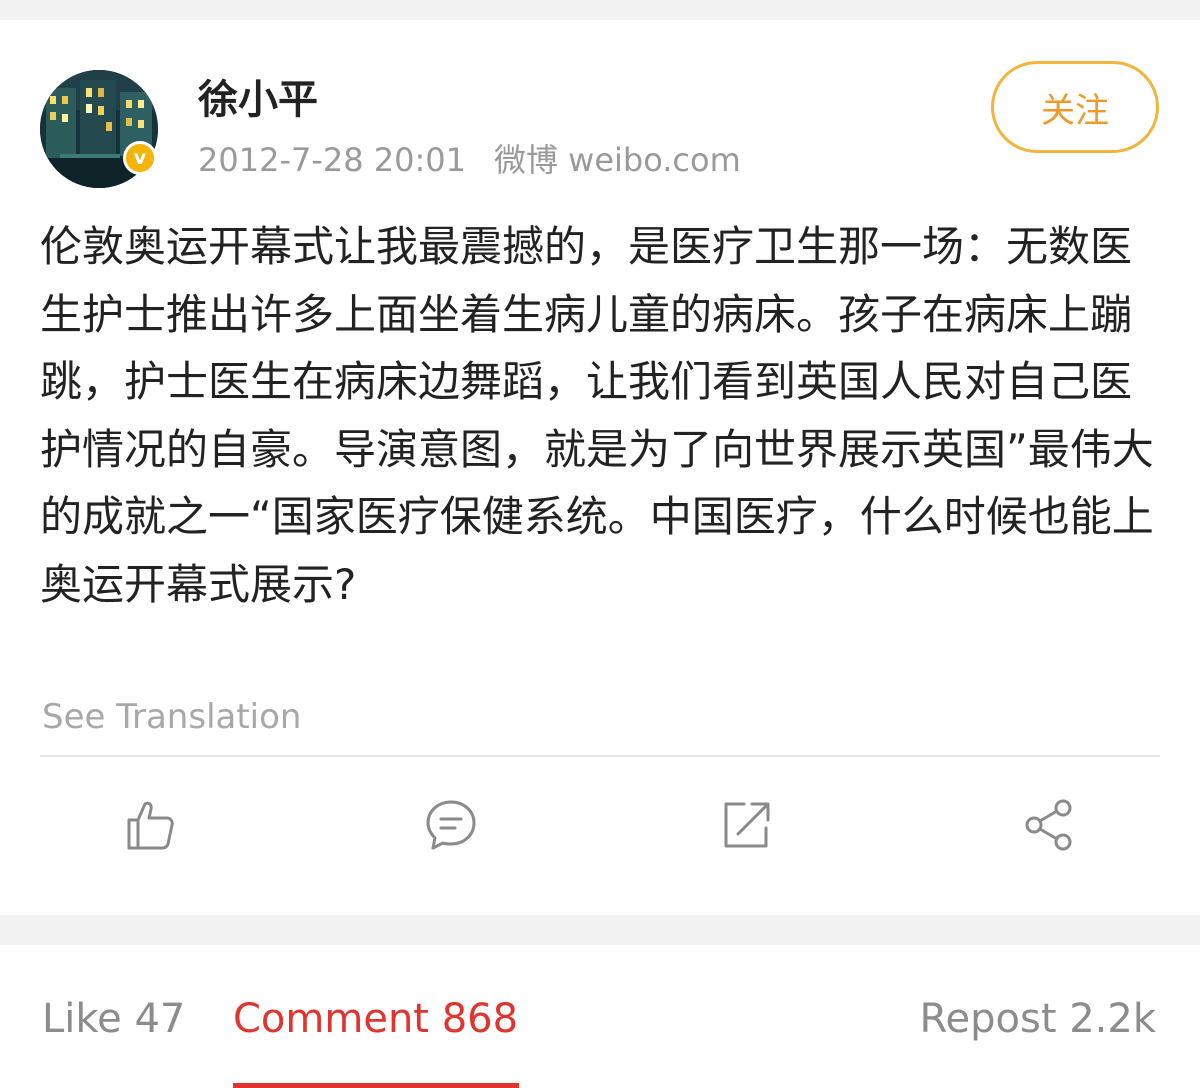  What do you see at coordinates (600, 930) in the screenshot?
I see `section-gap` at bounding box center [600, 930].